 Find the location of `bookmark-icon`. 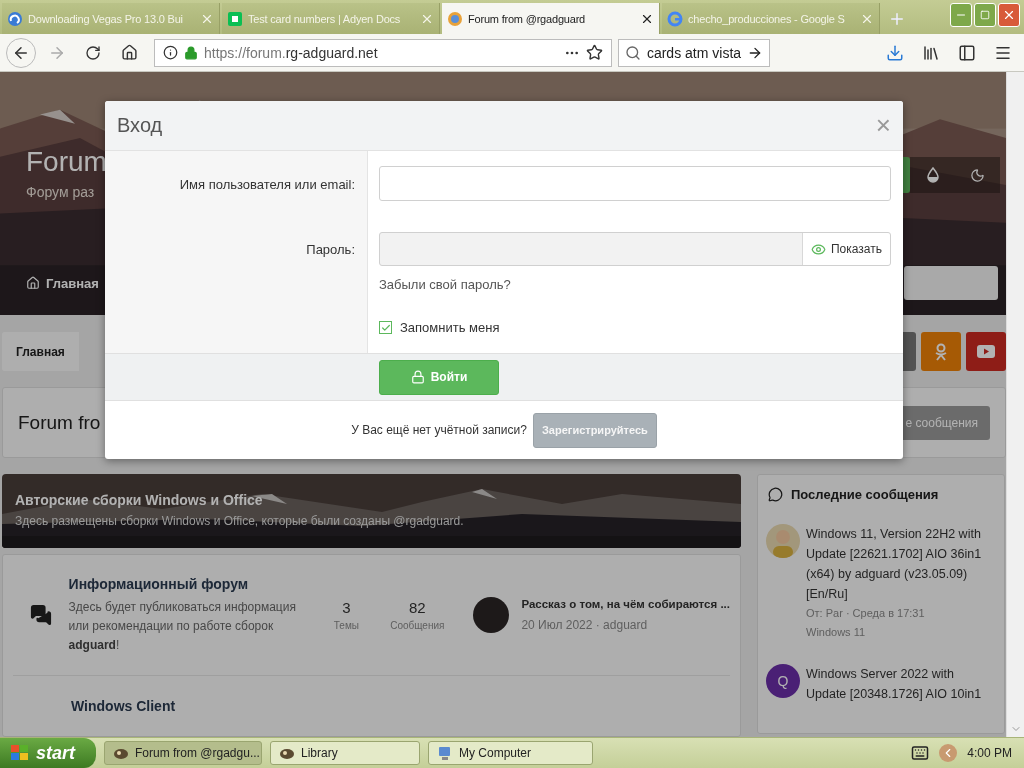

bookmark-icon is located at coordinates (594, 52).